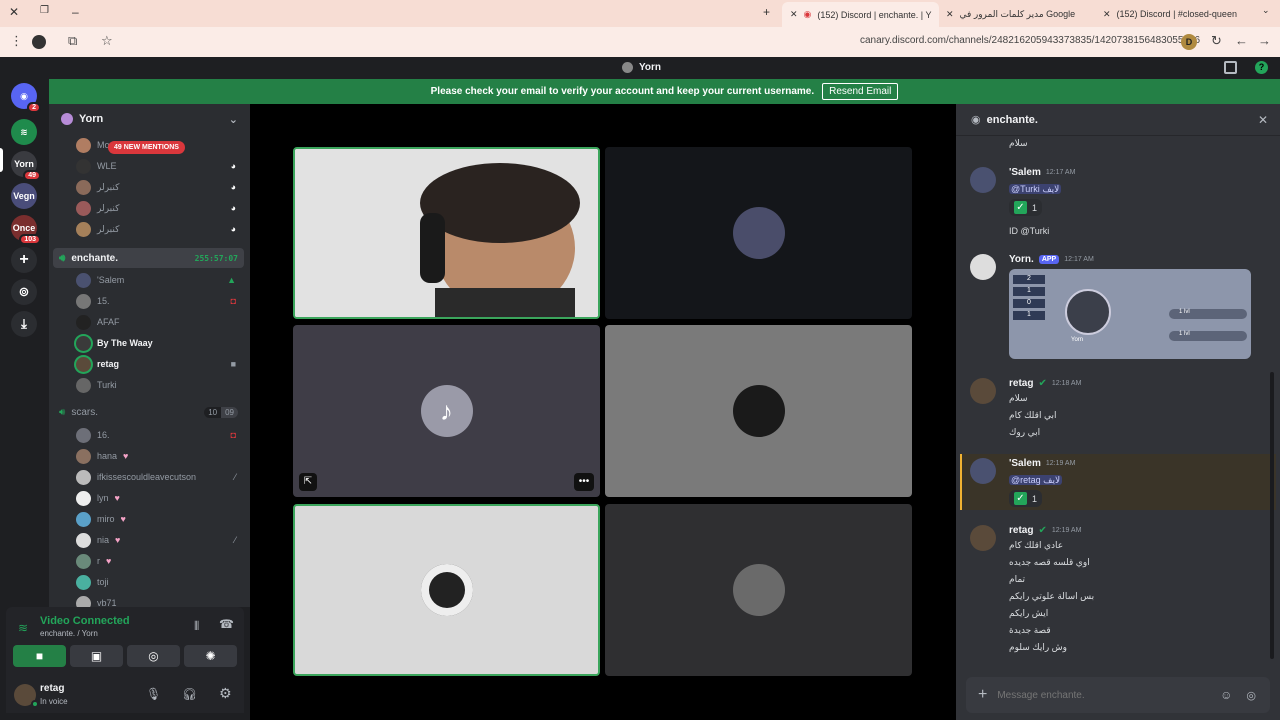  I want to click on screen-share-button: ▣, so click(96, 656).